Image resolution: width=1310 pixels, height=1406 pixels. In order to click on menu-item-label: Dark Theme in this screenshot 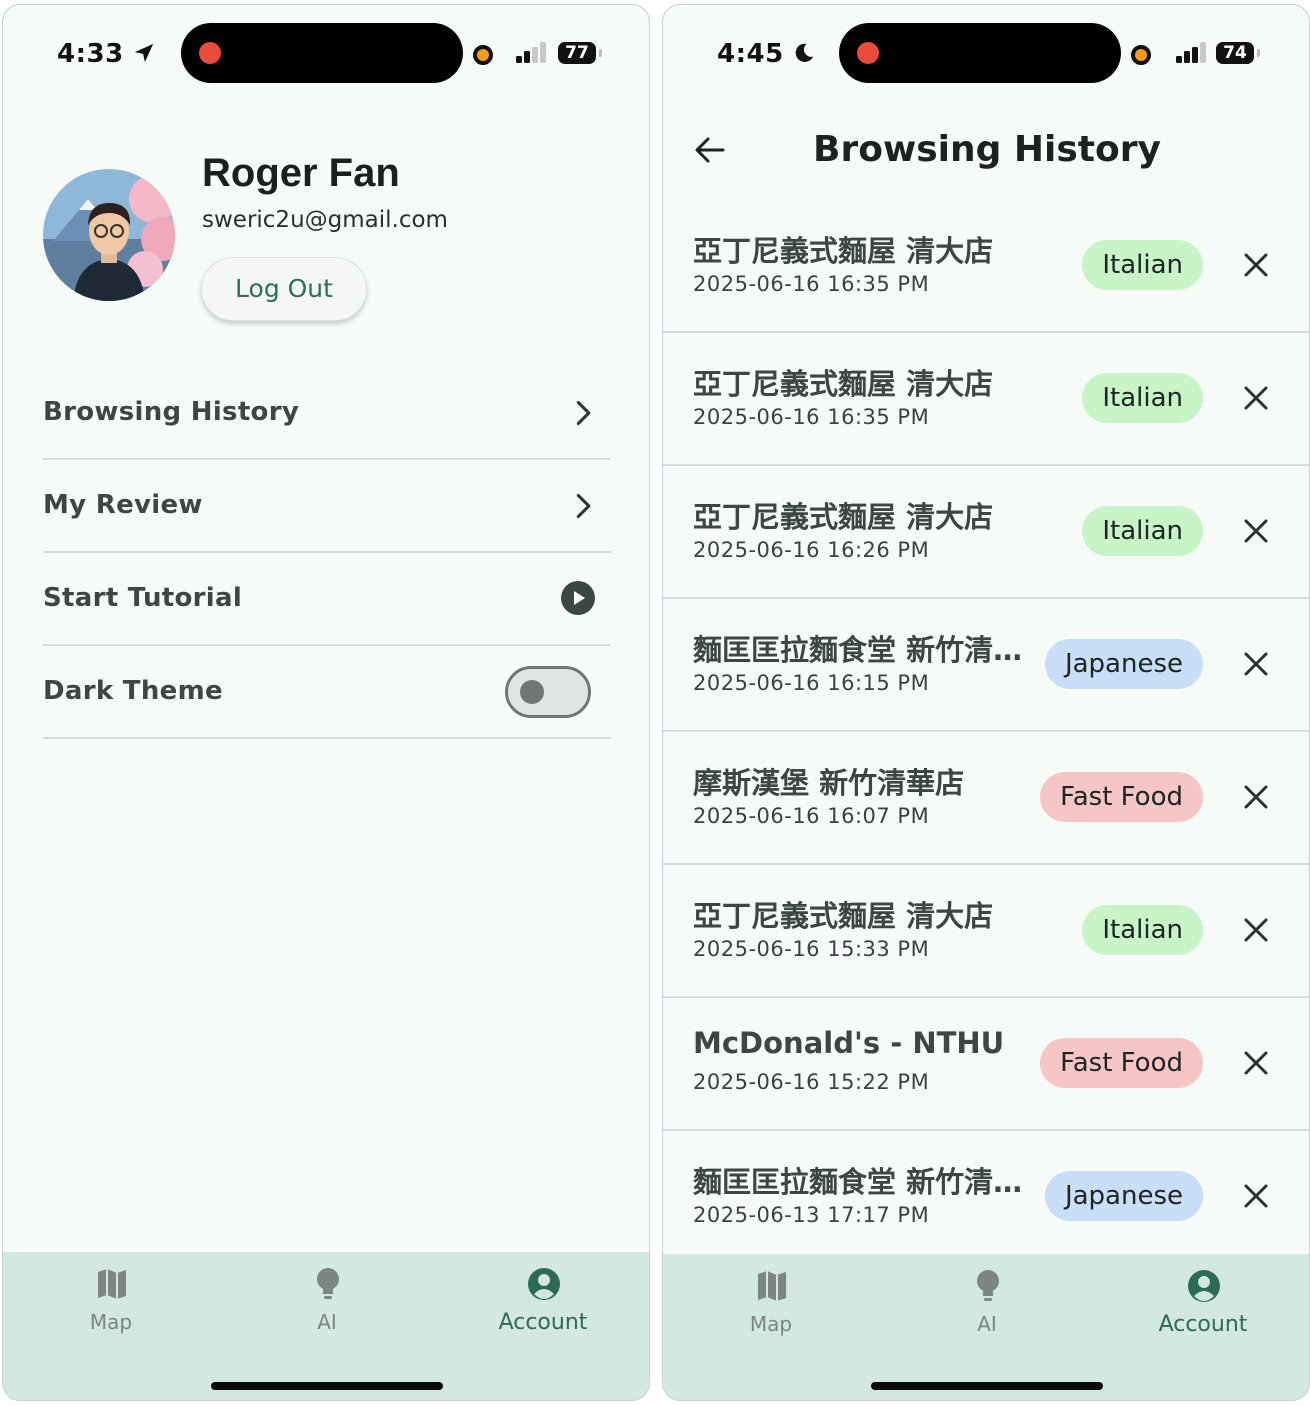, I will do `click(133, 691)`.